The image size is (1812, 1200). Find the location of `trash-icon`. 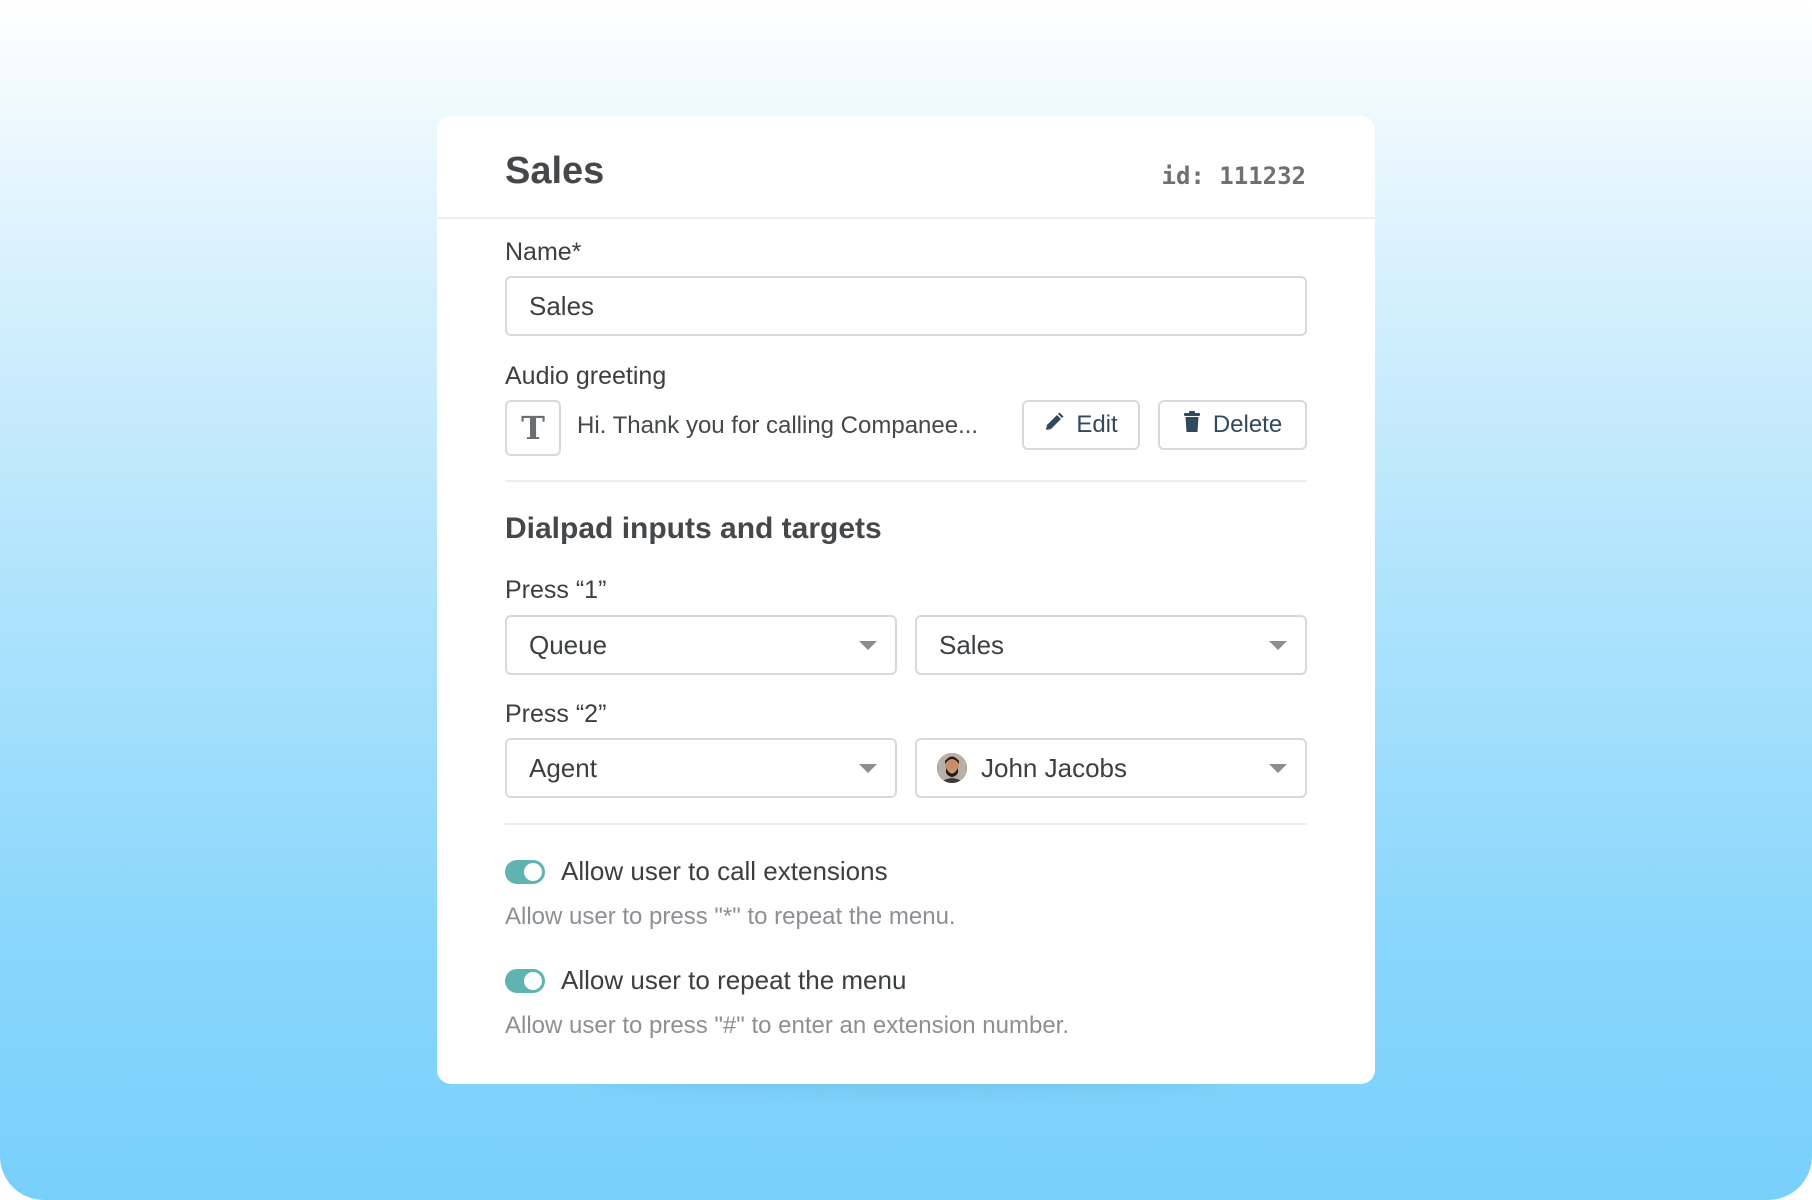

trash-icon is located at coordinates (1192, 425).